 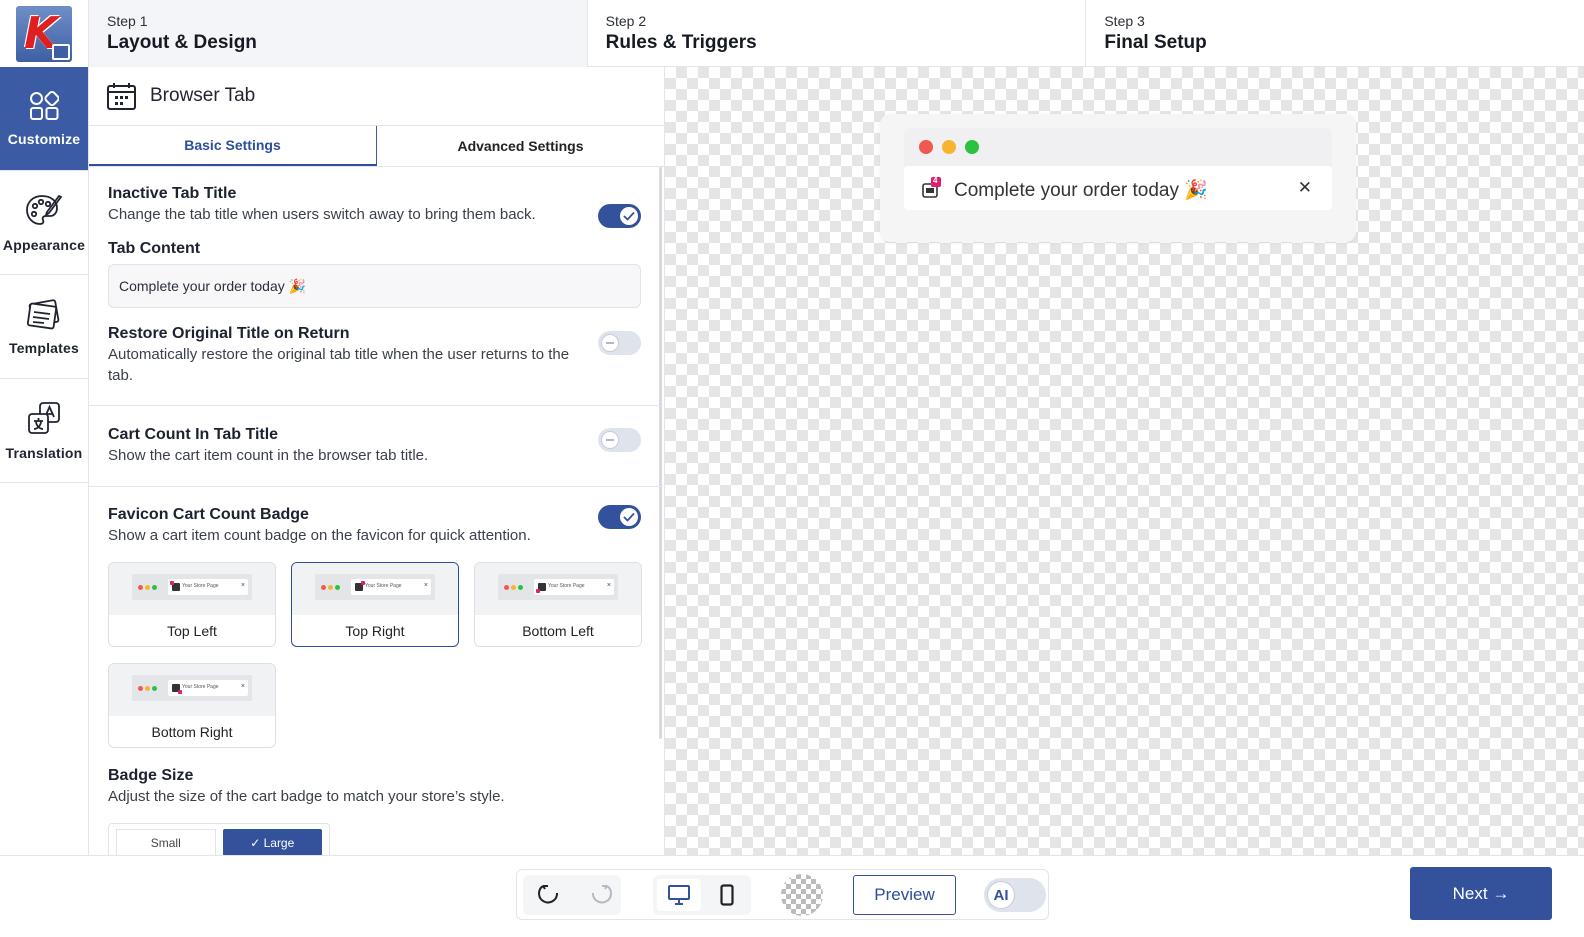 I want to click on position-card-bottom-left: Your Store Page × Bottom Left, so click(x=558, y=604).